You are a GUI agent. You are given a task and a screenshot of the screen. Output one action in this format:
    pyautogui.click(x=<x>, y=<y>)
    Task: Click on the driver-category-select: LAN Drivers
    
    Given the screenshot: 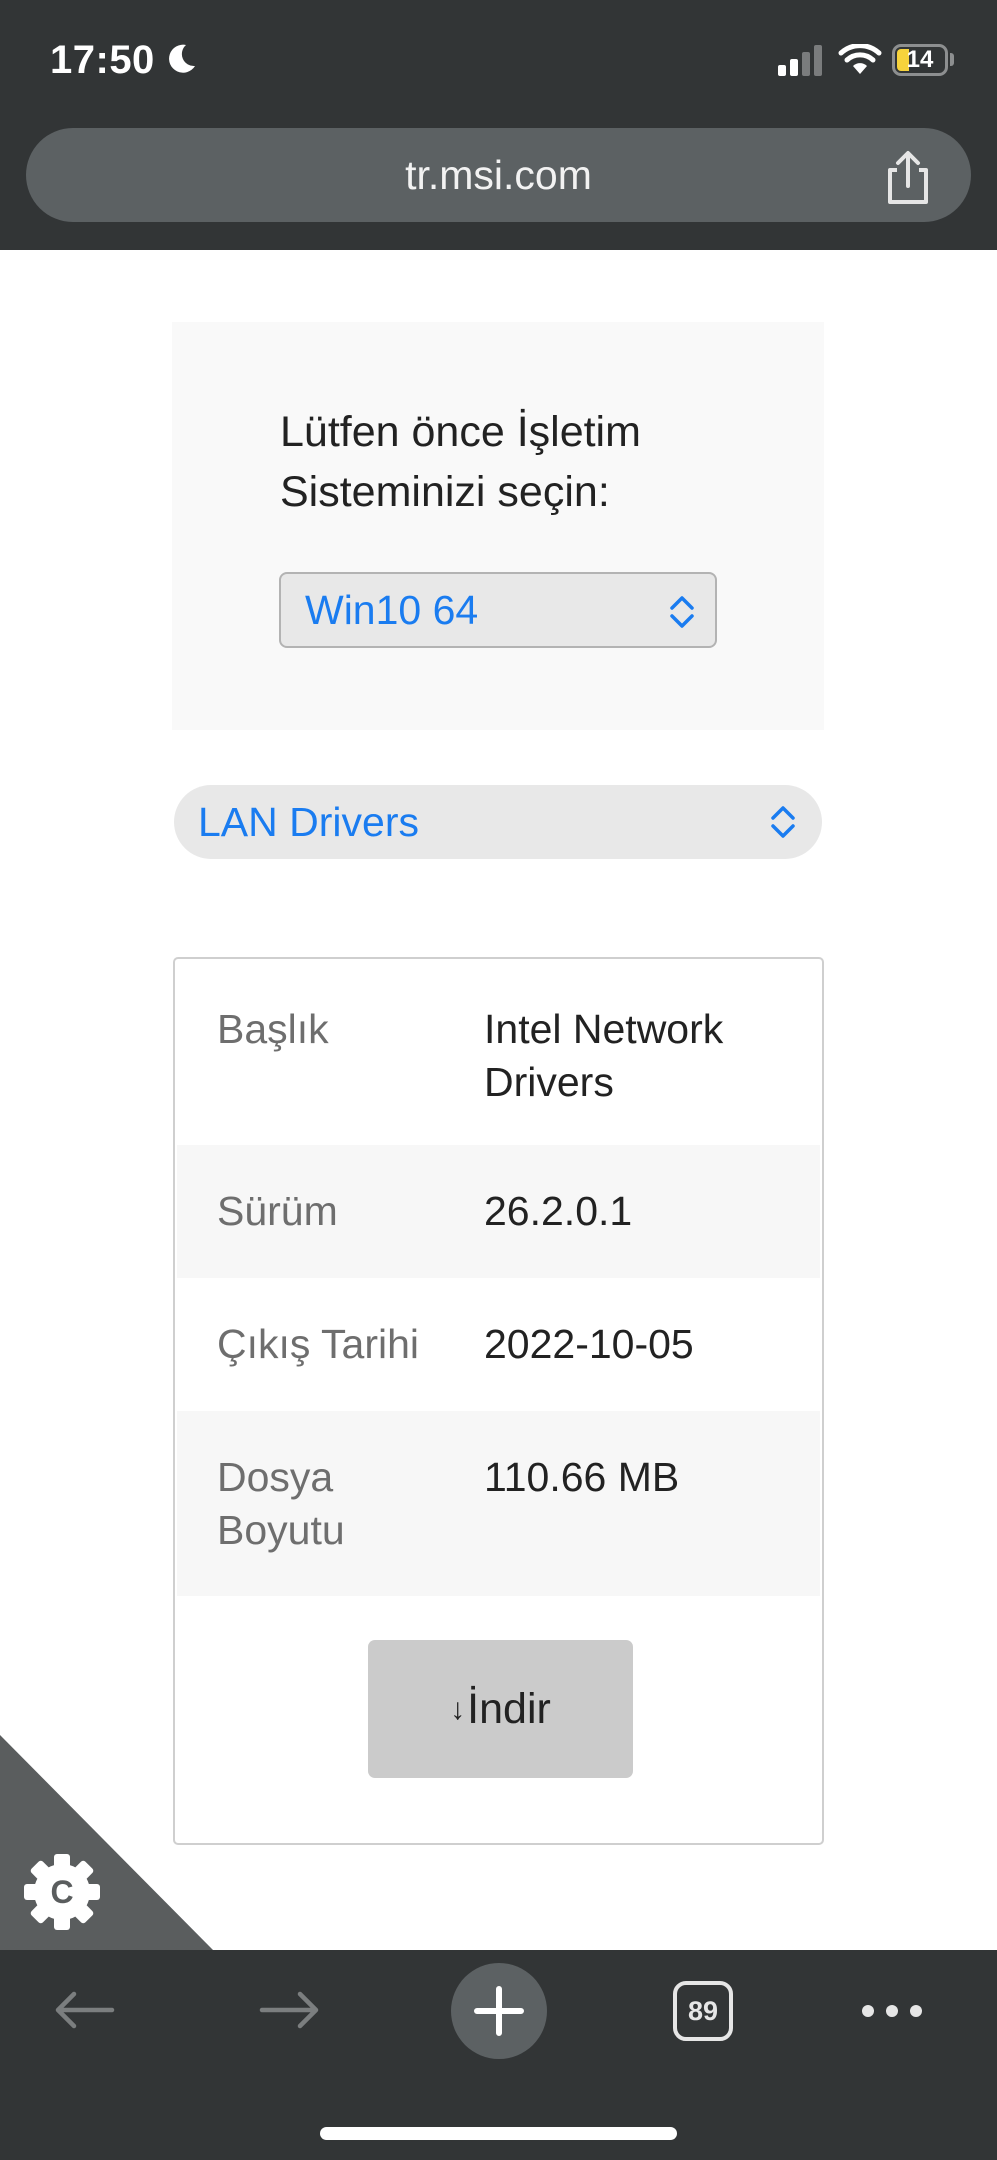 What is the action you would take?
    pyautogui.click(x=498, y=822)
    